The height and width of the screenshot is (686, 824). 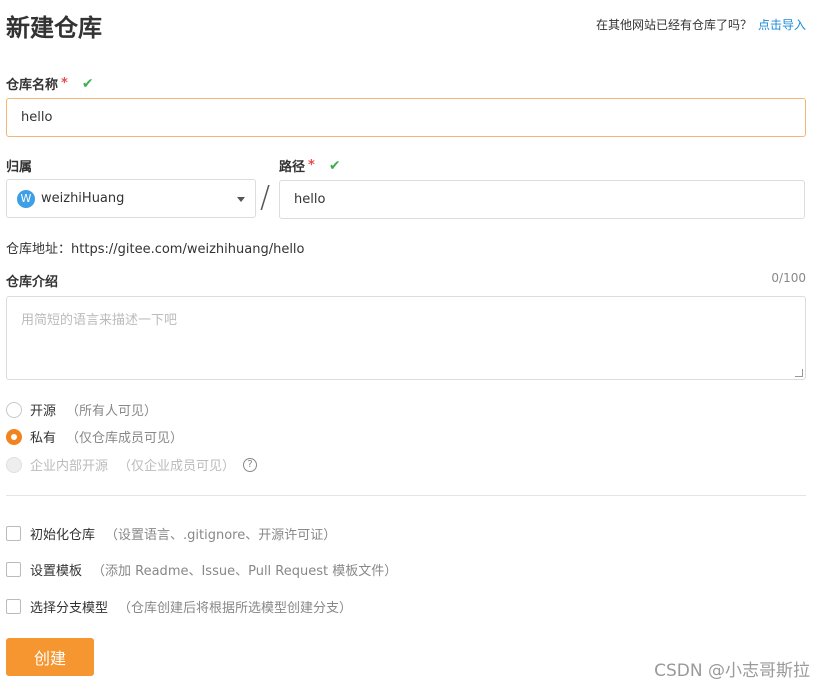 What do you see at coordinates (26, 198) in the screenshot?
I see `avatar: W` at bounding box center [26, 198].